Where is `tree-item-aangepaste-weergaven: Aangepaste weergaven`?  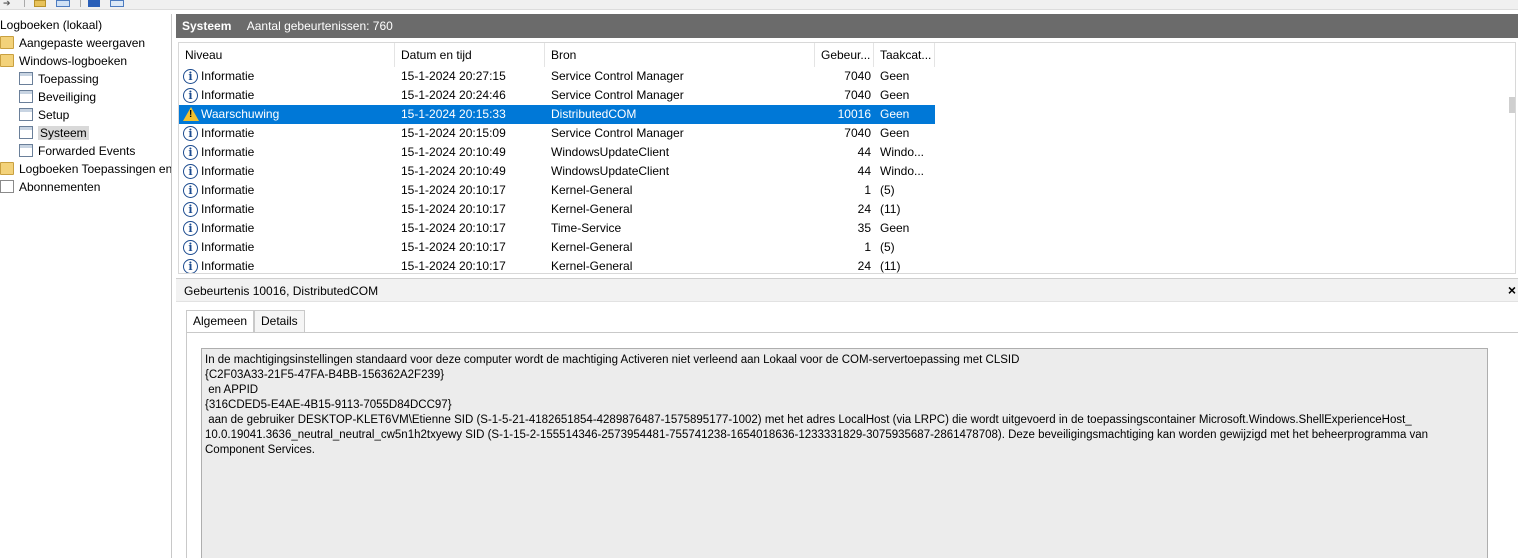
tree-item-aangepaste-weergaven: Aangepaste weergaven is located at coordinates (72, 43).